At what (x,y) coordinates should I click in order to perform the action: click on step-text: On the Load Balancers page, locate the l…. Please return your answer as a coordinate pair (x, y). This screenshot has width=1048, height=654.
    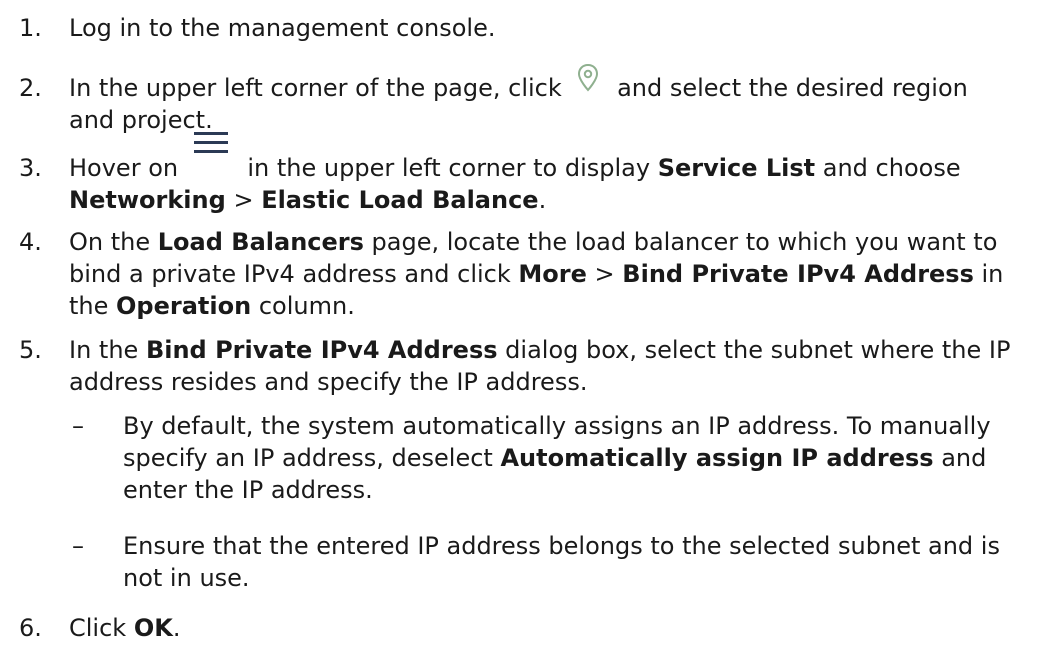
    Looking at the image, I should click on (536, 274).